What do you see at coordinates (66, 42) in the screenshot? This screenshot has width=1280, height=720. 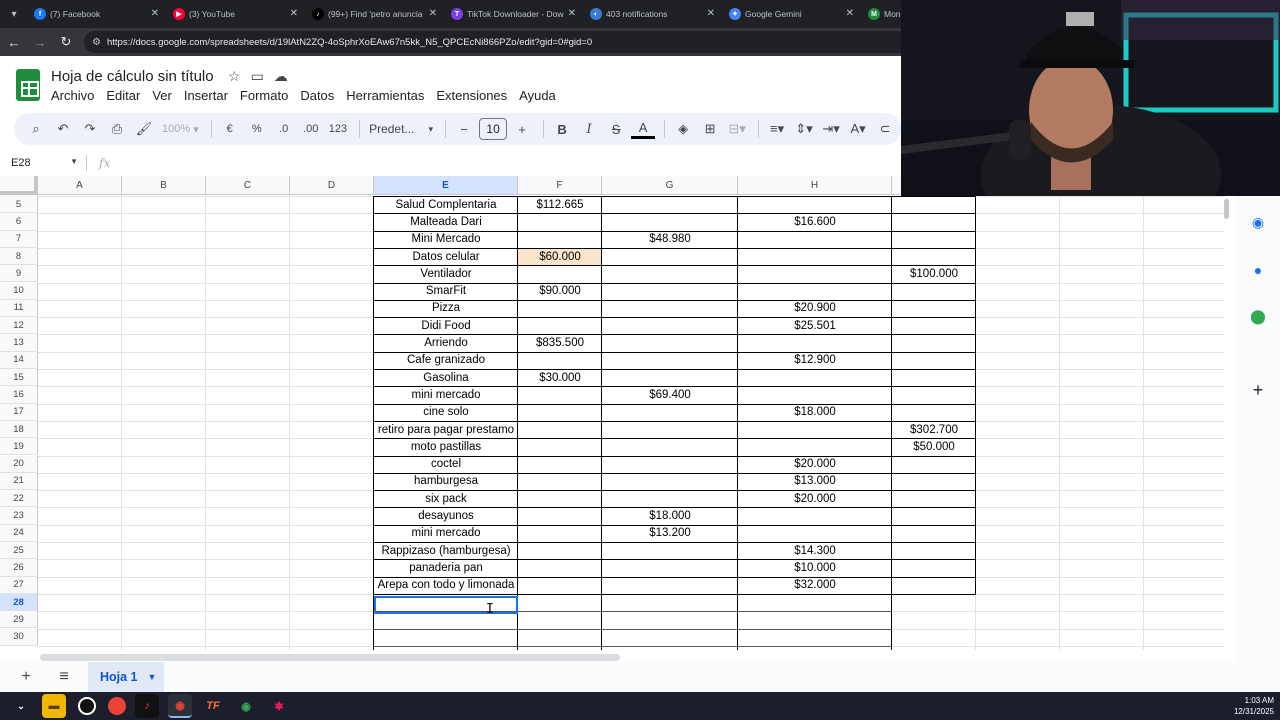 I see `reload-icon: ↻` at bounding box center [66, 42].